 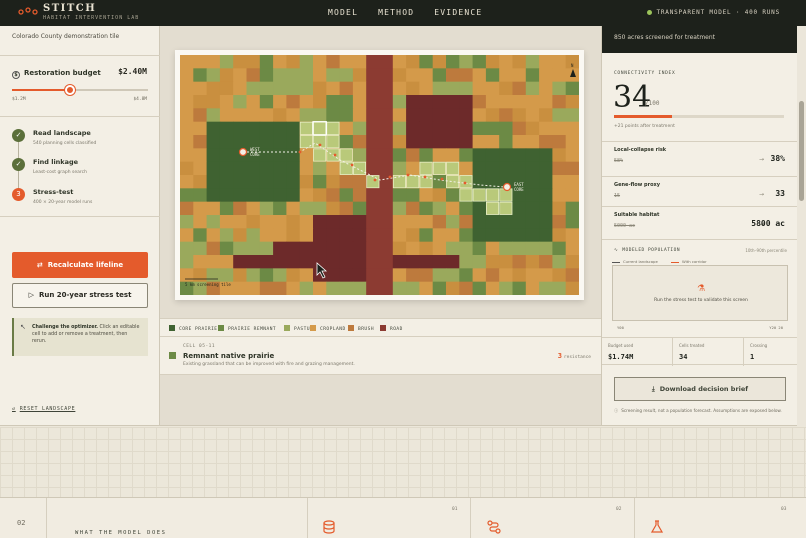 I want to click on download-brief-button: ⤓ Download decision brief, so click(x=700, y=389).